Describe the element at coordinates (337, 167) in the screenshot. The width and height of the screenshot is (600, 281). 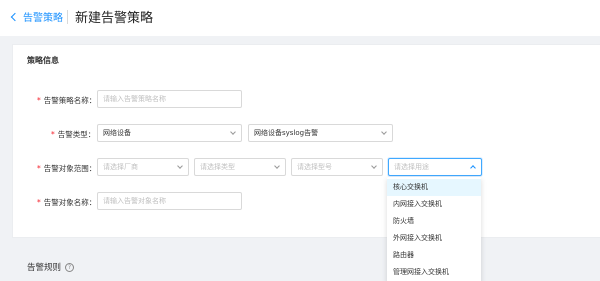
I see `model-select: 请选择型号` at that location.